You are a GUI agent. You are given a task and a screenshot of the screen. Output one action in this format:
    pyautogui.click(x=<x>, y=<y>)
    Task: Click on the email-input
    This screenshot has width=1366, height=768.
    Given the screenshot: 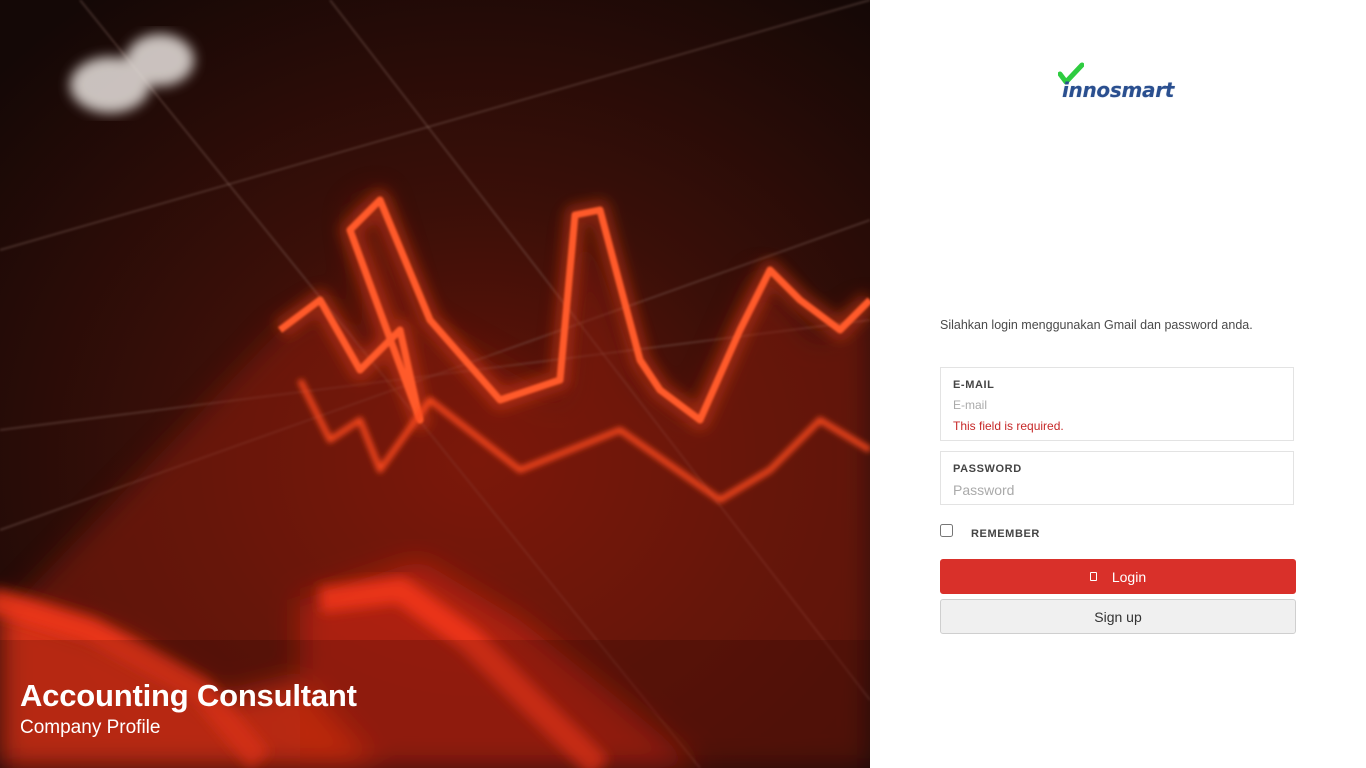 What is the action you would take?
    pyautogui.click(x=1113, y=405)
    